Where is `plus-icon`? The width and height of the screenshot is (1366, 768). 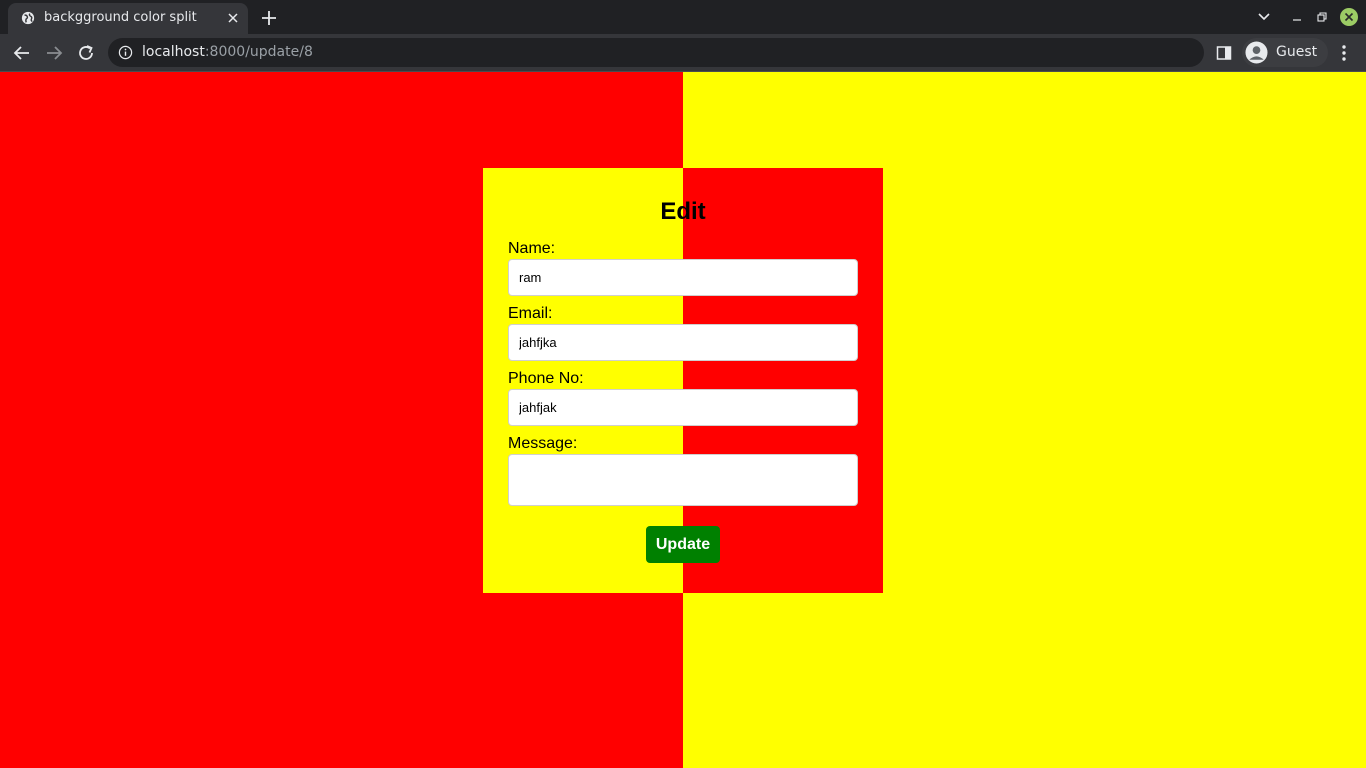
plus-icon is located at coordinates (269, 18).